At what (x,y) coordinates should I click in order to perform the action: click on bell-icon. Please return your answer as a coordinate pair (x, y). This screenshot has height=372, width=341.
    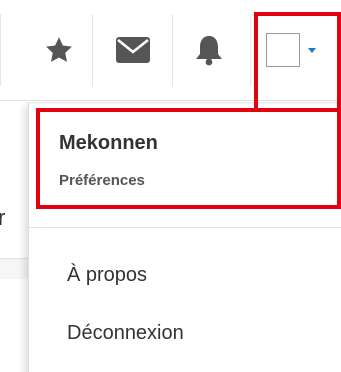
    Looking at the image, I should click on (209, 50).